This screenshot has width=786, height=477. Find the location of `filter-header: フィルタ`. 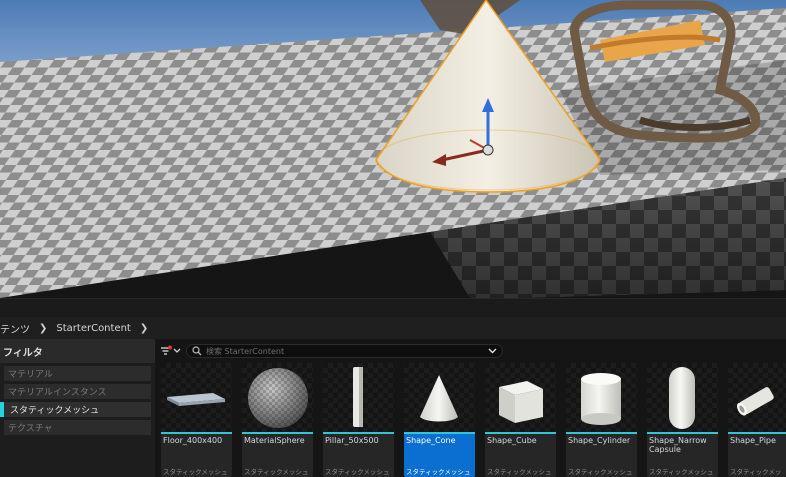

filter-header: フィルタ is located at coordinates (77, 351).